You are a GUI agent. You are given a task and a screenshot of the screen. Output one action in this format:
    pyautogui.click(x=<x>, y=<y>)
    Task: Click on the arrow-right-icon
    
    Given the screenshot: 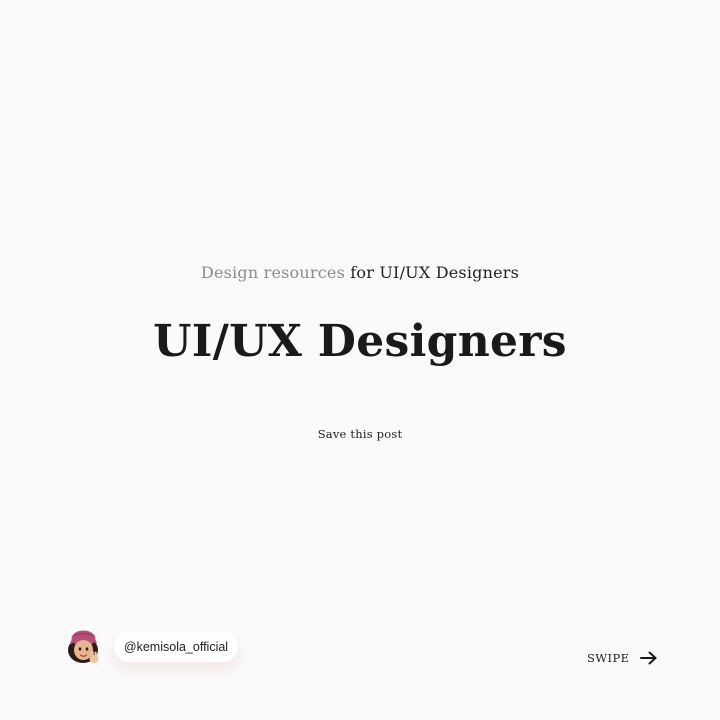 What is the action you would take?
    pyautogui.click(x=648, y=658)
    